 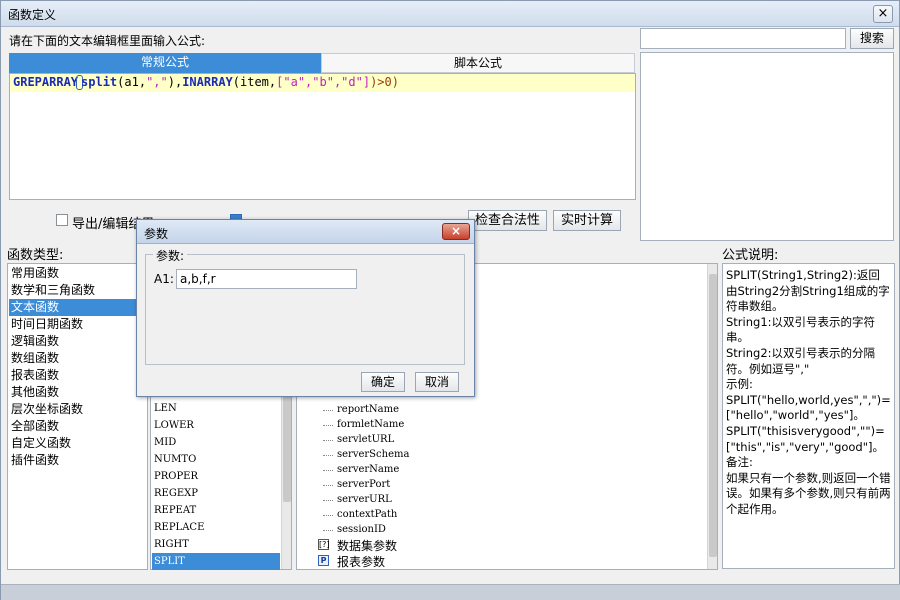 I want to click on list-item: 常用函数, so click(x=72, y=273).